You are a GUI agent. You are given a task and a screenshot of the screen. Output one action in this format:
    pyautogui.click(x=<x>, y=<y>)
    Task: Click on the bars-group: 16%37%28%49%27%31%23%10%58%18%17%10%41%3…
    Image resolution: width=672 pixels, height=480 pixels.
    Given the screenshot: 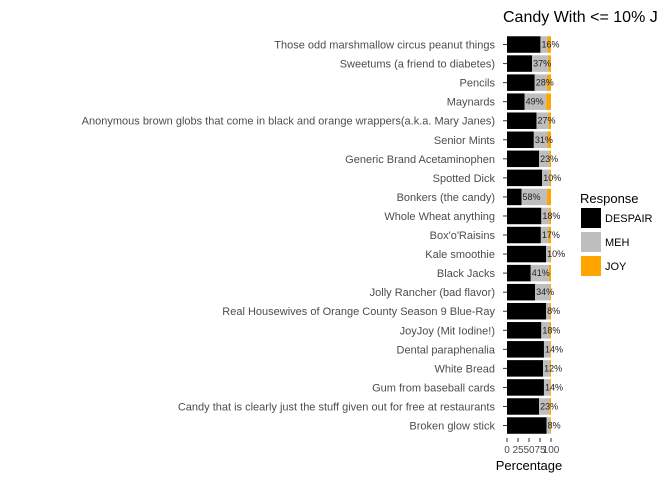 What is the action you would take?
    pyautogui.click(x=536, y=235)
    